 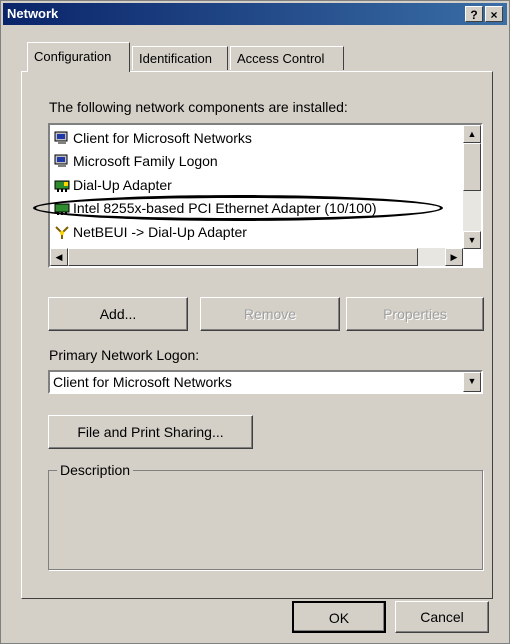 What do you see at coordinates (78, 57) in the screenshot?
I see `tab-configuration: Configuration` at bounding box center [78, 57].